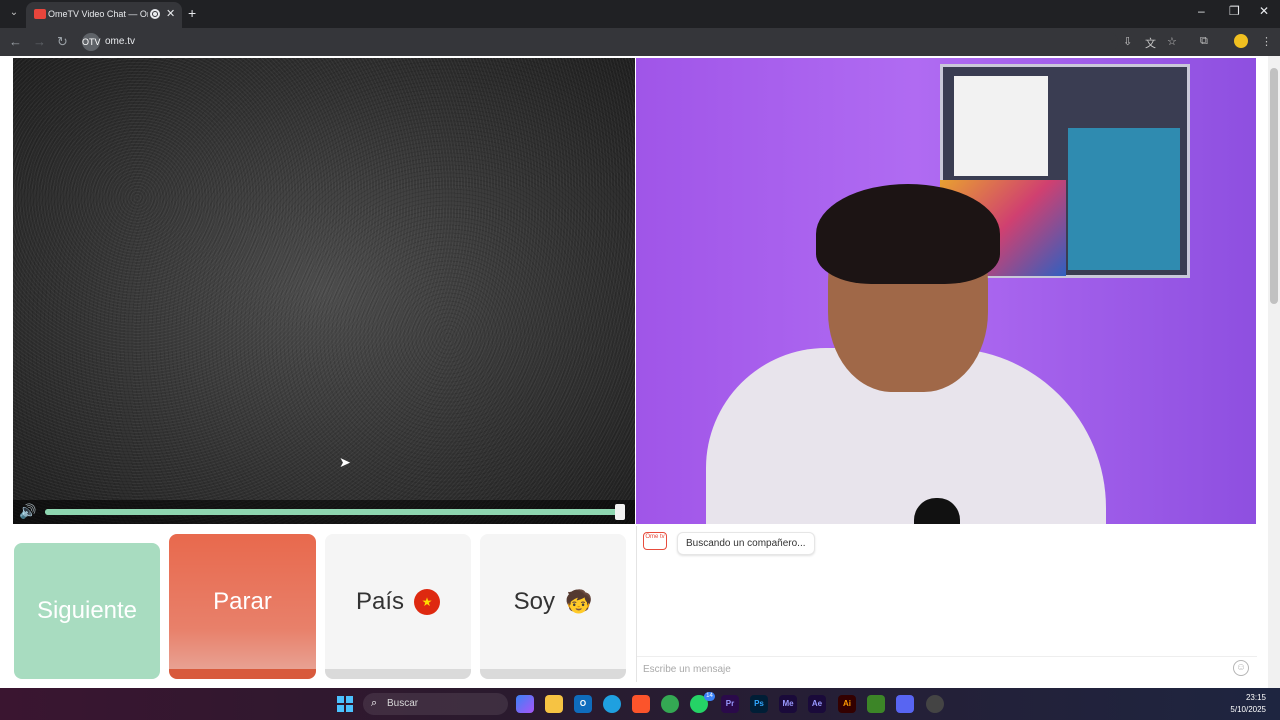 This screenshot has width=1280, height=720. Describe the element at coordinates (1001, 126) in the screenshot. I see `wall-paper` at that location.